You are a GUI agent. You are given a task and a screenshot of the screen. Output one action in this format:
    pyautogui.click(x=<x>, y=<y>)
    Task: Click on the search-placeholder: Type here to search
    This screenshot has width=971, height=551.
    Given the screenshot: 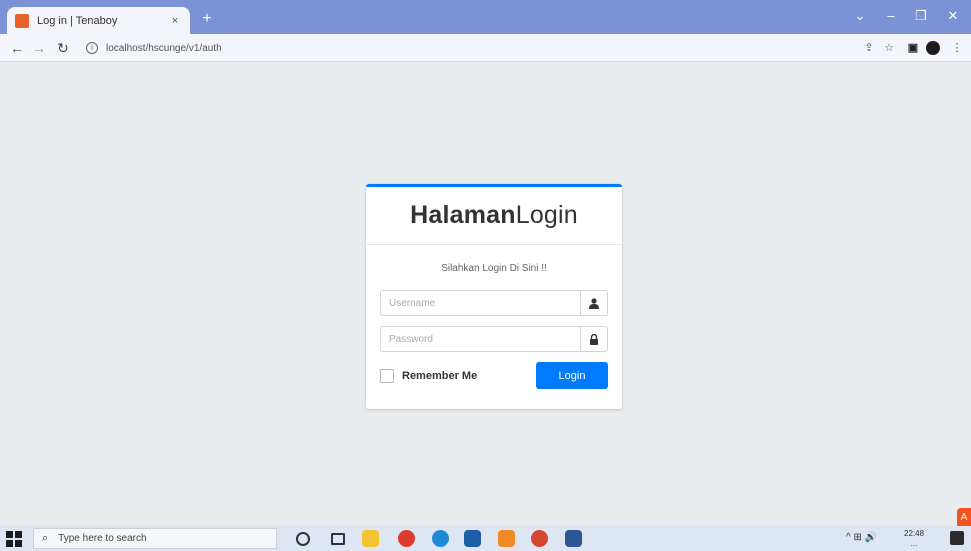 What is the action you would take?
    pyautogui.click(x=102, y=538)
    